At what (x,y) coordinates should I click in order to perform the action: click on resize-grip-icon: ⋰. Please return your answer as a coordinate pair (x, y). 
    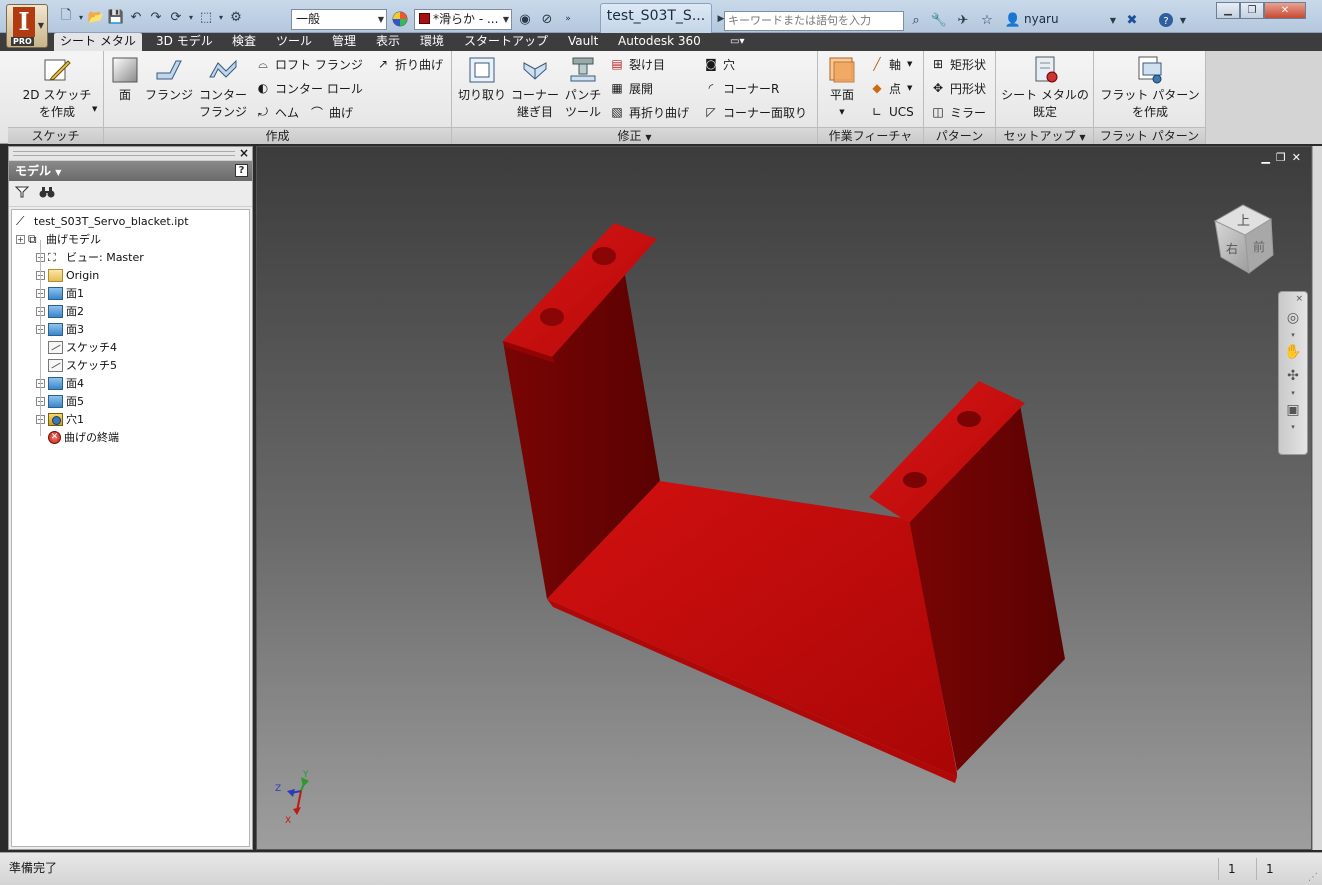
    Looking at the image, I should click on (1313, 877).